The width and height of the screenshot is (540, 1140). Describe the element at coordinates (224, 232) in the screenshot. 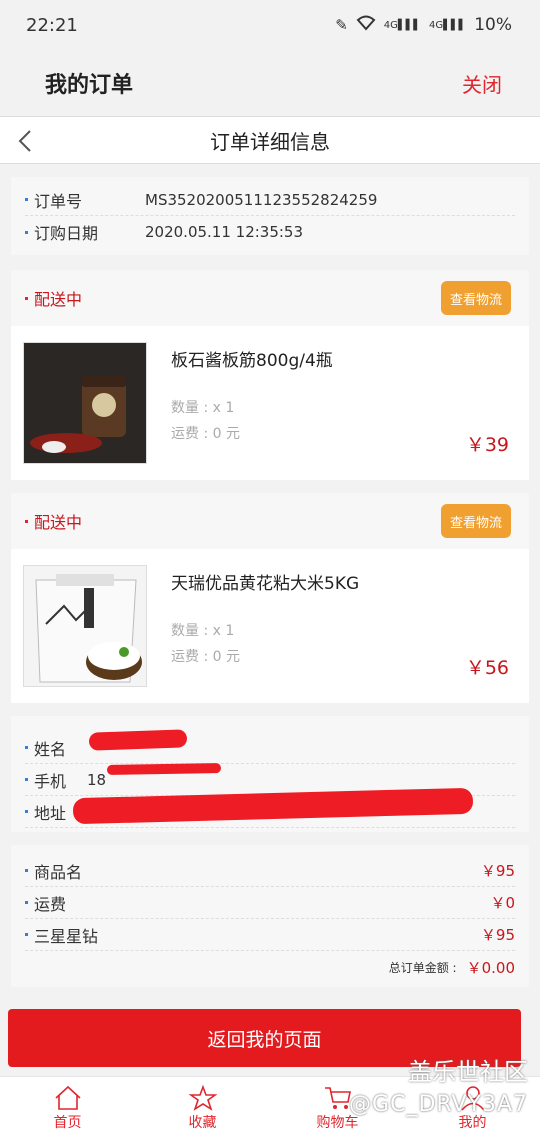

I see `order-date-value: 2020.05.11 12:35:53` at that location.